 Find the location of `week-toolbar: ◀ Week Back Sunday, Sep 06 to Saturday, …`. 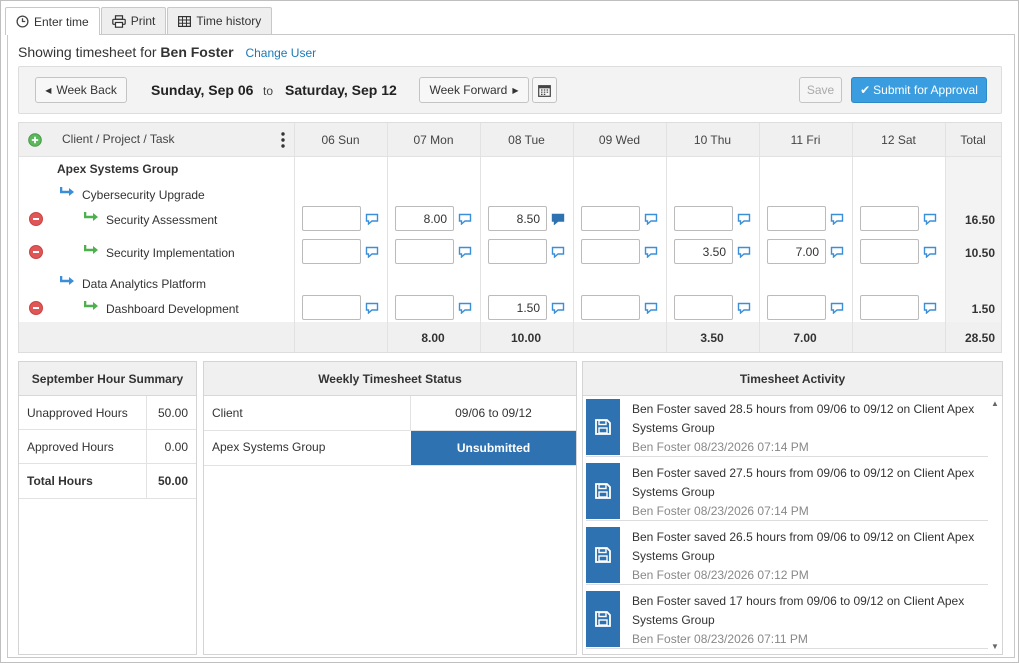

week-toolbar: ◀ Week Back Sunday, Sep 06 to Saturday, … is located at coordinates (510, 90).